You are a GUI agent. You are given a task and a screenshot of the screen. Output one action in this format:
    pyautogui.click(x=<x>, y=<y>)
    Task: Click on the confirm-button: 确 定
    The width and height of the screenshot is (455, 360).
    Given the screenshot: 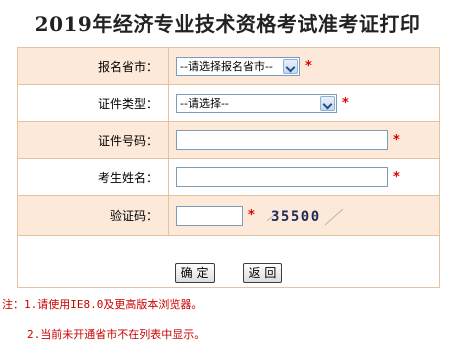 What is the action you would take?
    pyautogui.click(x=194, y=272)
    